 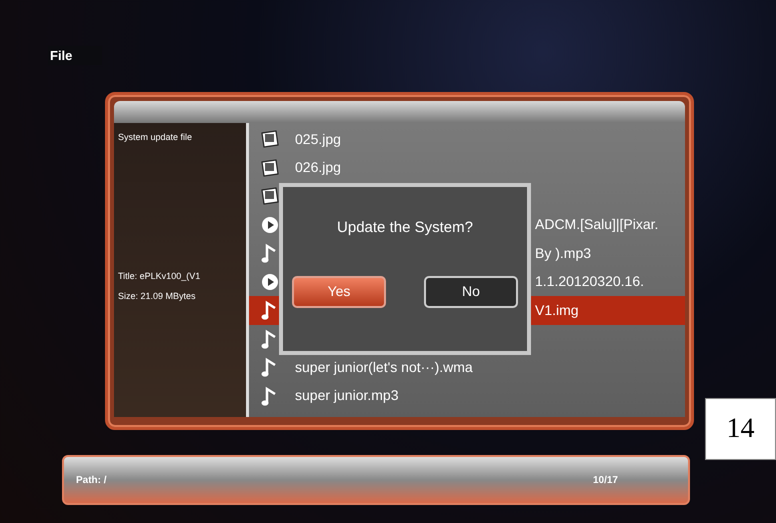 I want to click on file-name: V1.img, so click(x=557, y=310).